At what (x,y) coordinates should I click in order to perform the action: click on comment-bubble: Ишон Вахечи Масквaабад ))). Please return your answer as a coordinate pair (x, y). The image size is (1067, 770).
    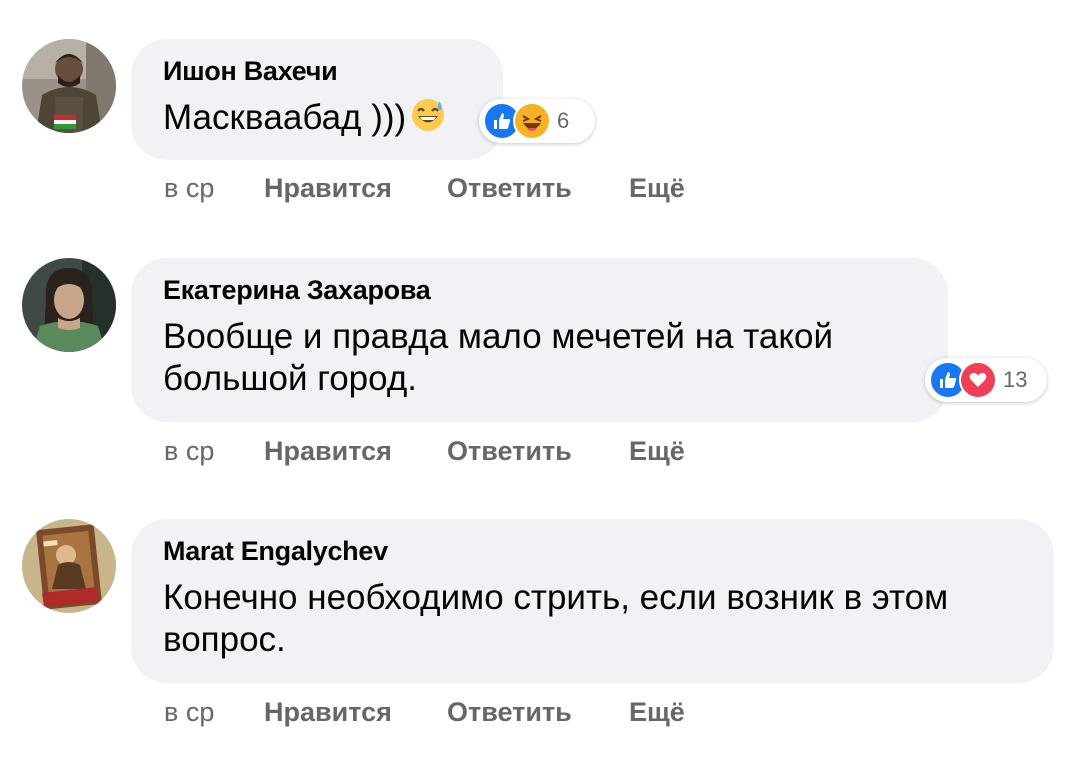
    Looking at the image, I should click on (317, 99).